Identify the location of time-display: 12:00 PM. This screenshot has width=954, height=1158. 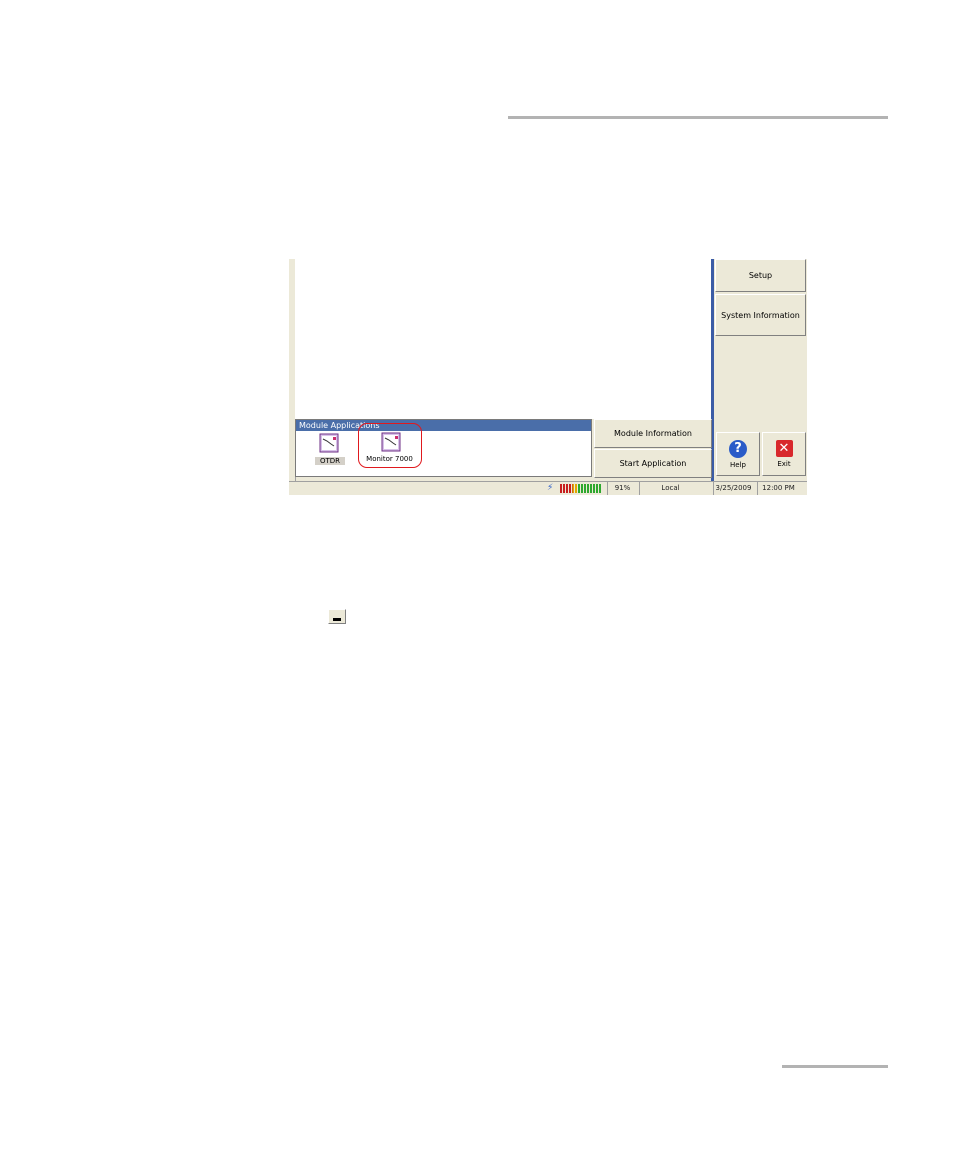
(778, 488).